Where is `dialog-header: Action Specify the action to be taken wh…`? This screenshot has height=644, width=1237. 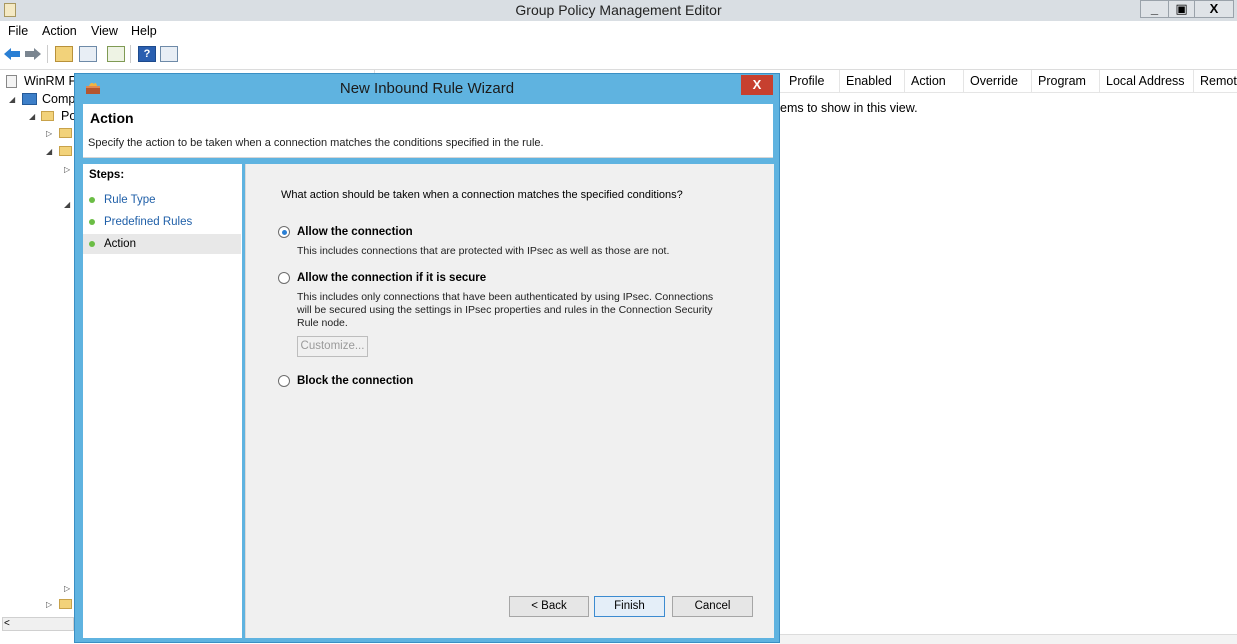 dialog-header: Action Specify the action to be taken wh… is located at coordinates (428, 131).